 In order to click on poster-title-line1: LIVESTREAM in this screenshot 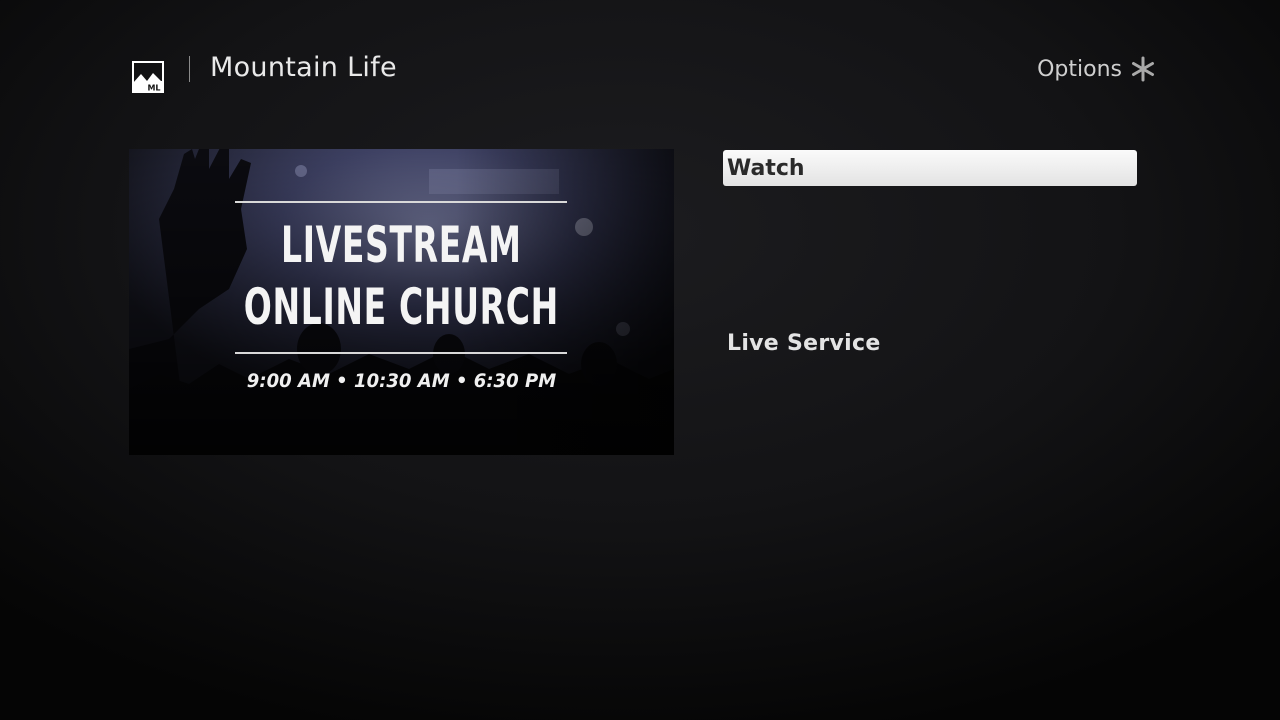, I will do `click(401, 245)`.